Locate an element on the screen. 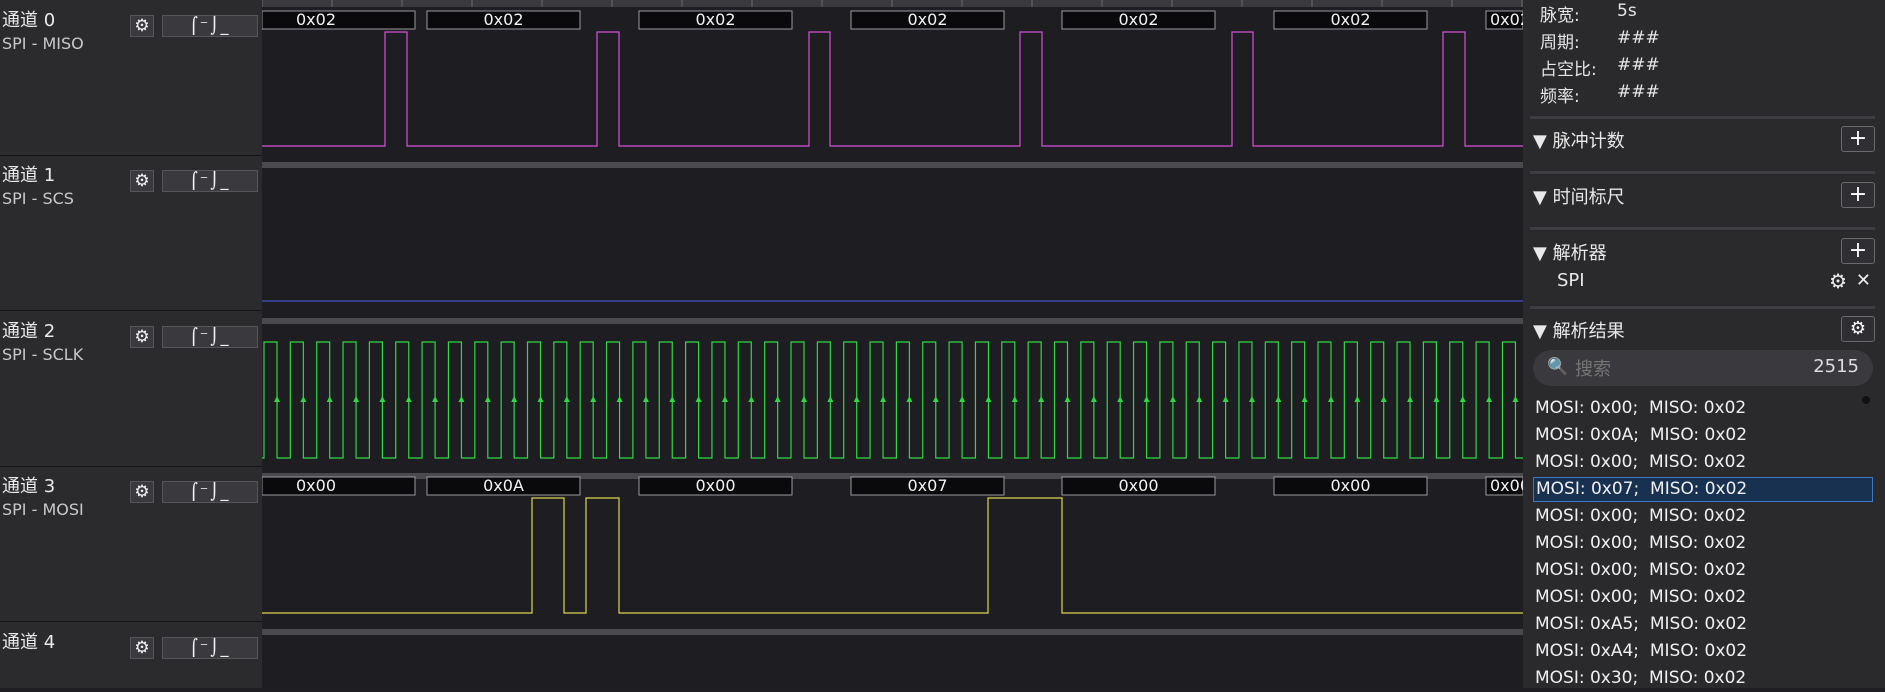  channel-3-subtitle: SPI - MOSI is located at coordinates (43, 509).